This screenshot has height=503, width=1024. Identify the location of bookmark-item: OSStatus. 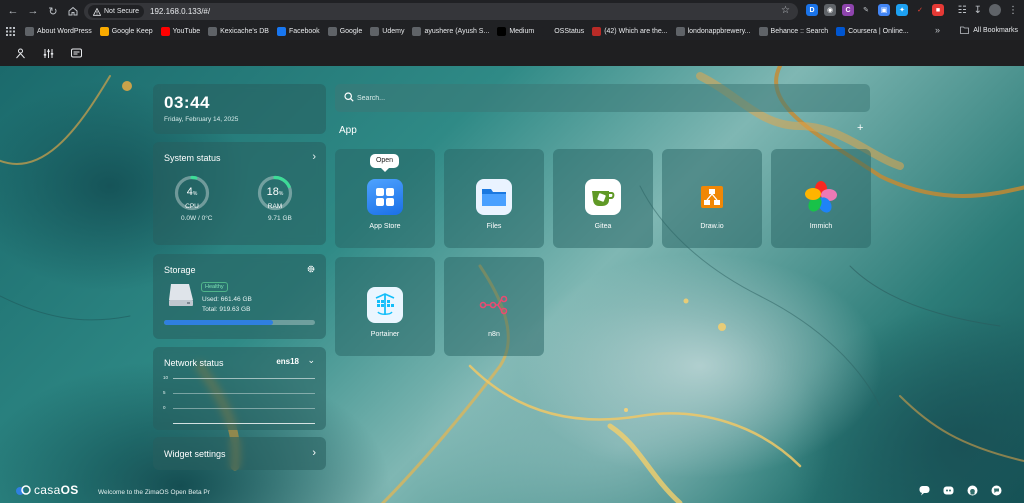
(563, 31).